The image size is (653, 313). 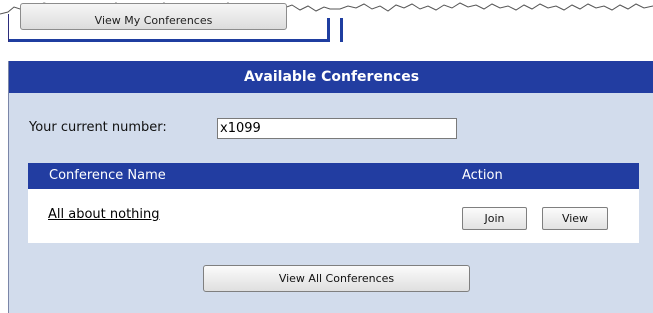 I want to click on tab-frame-left-edge, so click(x=8, y=28).